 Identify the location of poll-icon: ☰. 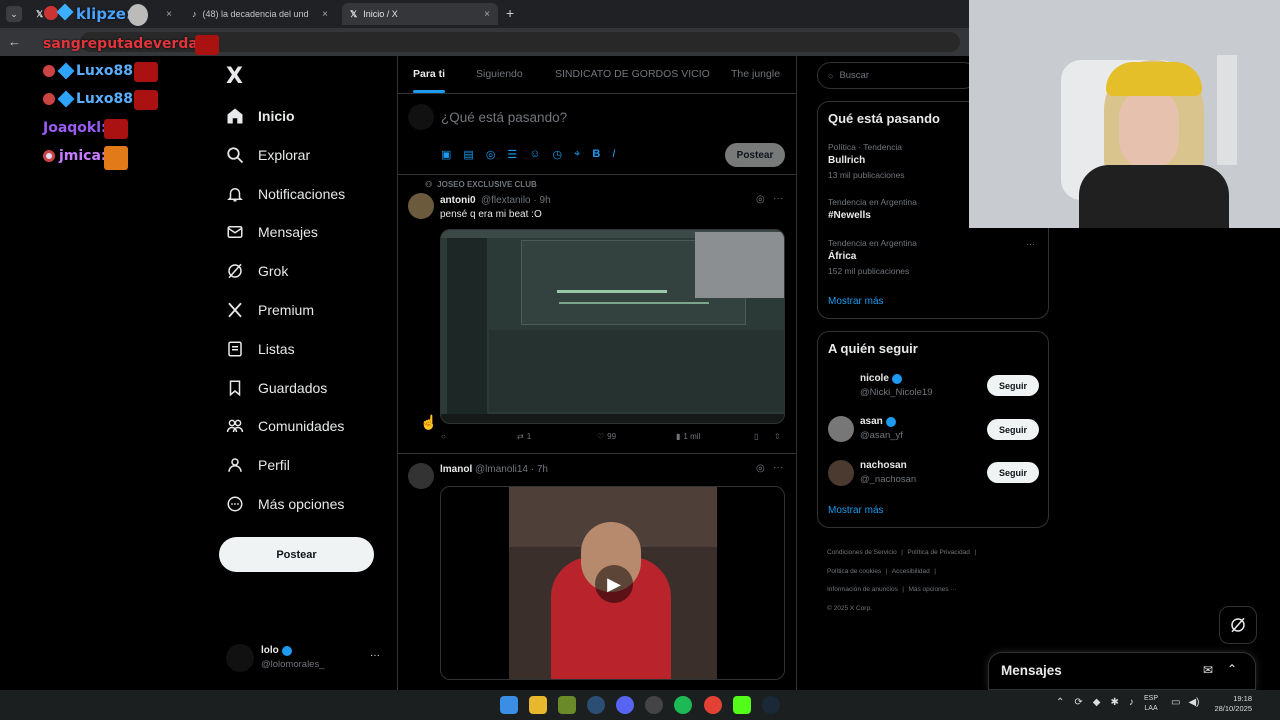
(512, 154).